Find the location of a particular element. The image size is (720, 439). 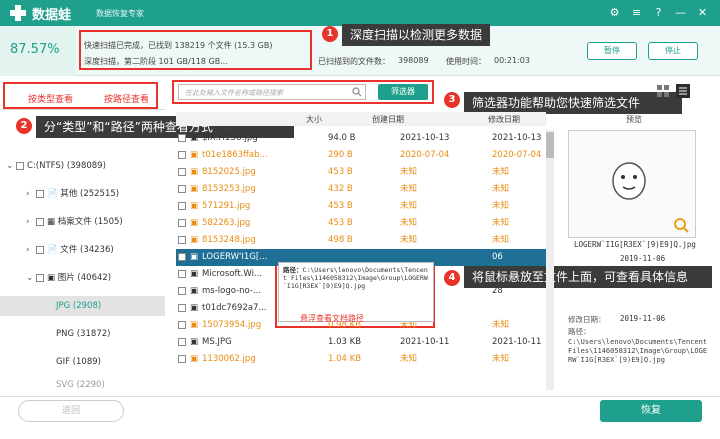

file-name: 8153253.jpg is located at coordinates (229, 189).